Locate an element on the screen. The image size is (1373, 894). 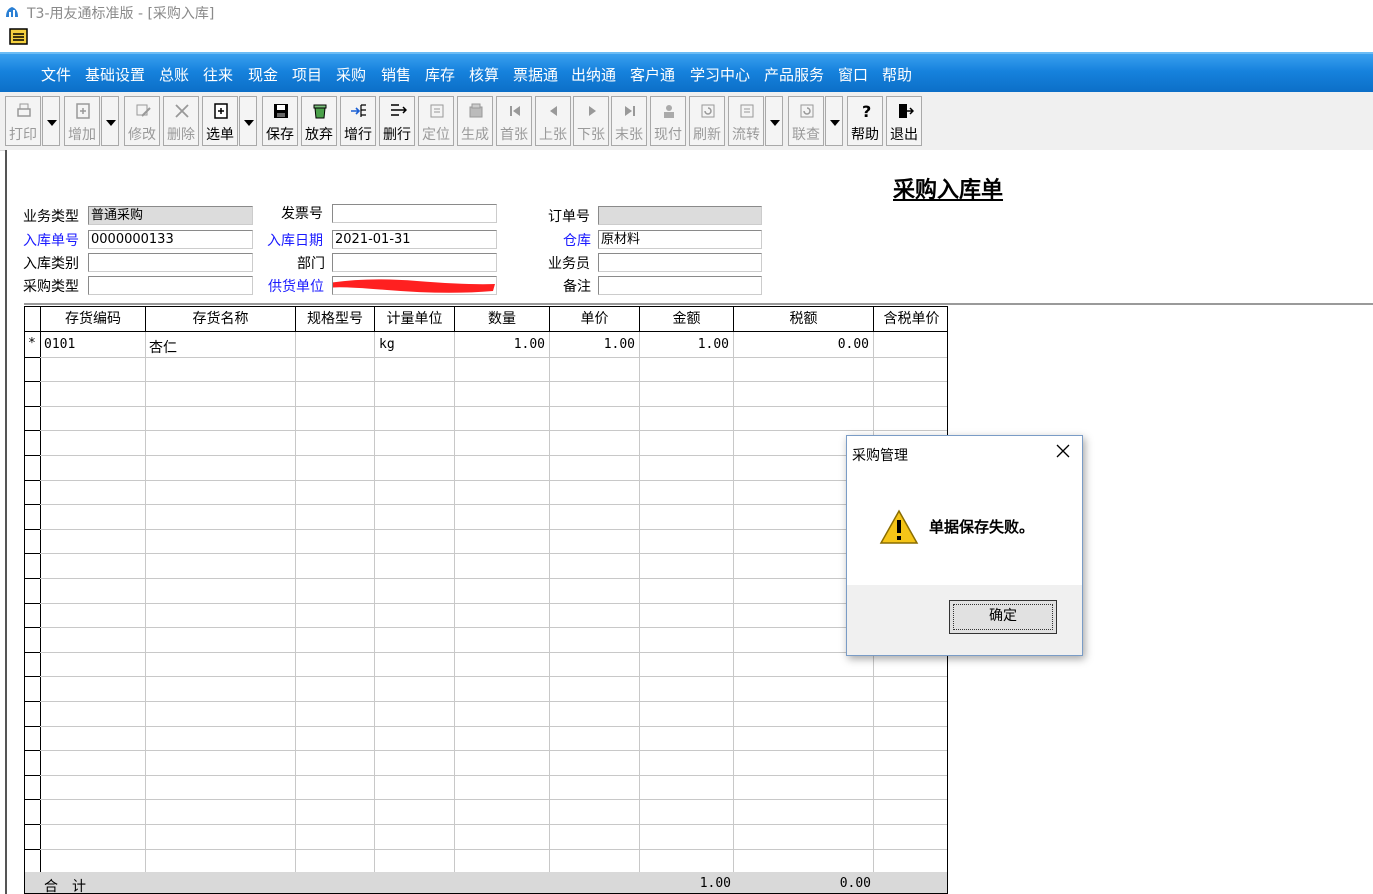
menu-inventory: 库存 is located at coordinates (440, 74).